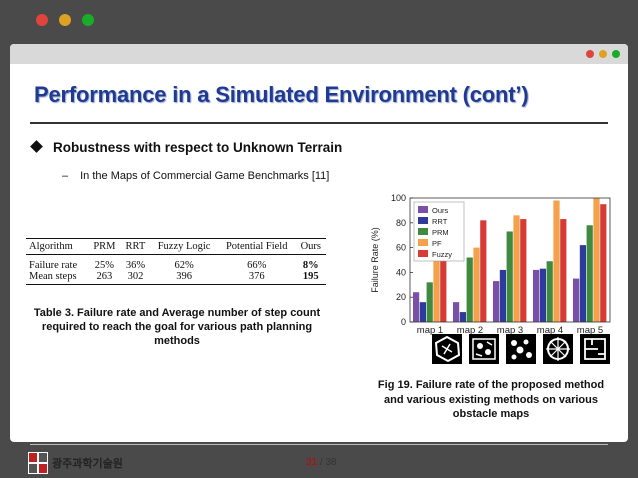  I want to click on y-axis-label: Failure Rate (%), so click(375, 260).